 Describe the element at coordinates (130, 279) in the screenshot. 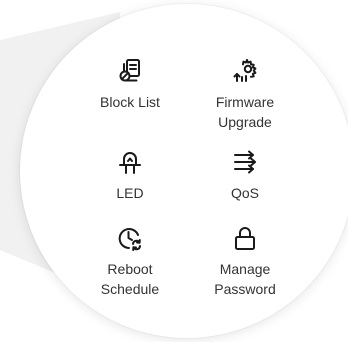

I see `reboot-schedule-label: Reboot Schedule` at that location.